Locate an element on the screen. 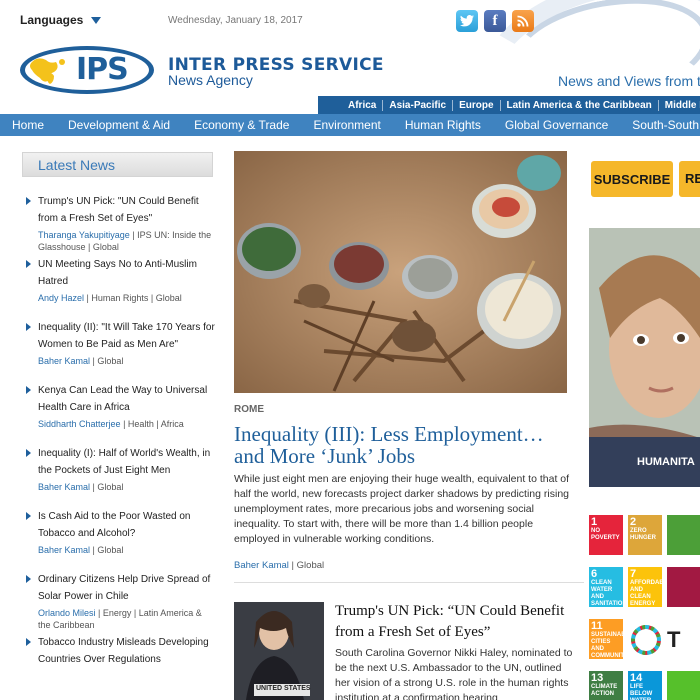  news-item-tags: | Human Rights | Global is located at coordinates (133, 298).